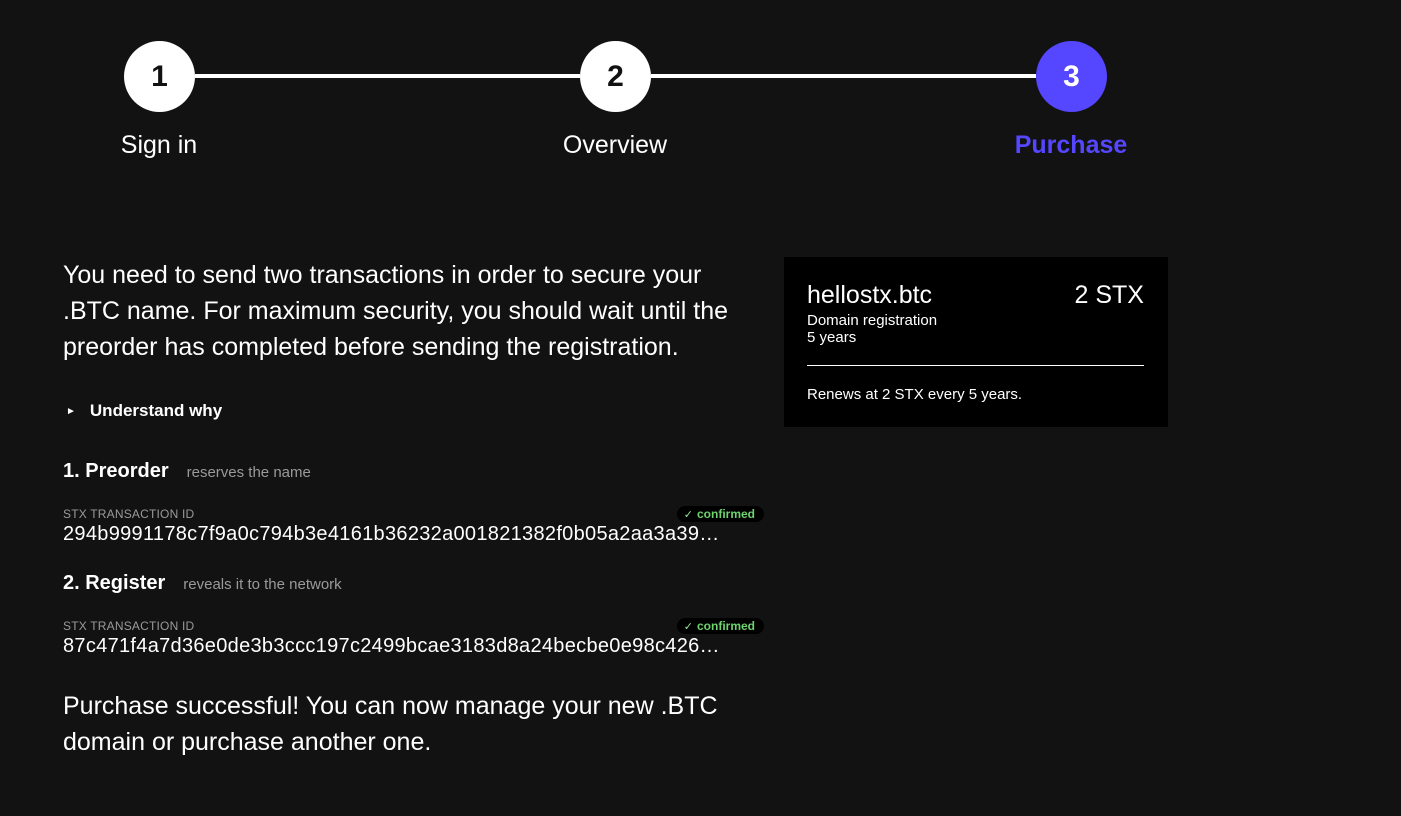 Image resolution: width=1401 pixels, height=816 pixels. Describe the element at coordinates (1109, 295) in the screenshot. I see `domain-price: 2 STX` at that location.